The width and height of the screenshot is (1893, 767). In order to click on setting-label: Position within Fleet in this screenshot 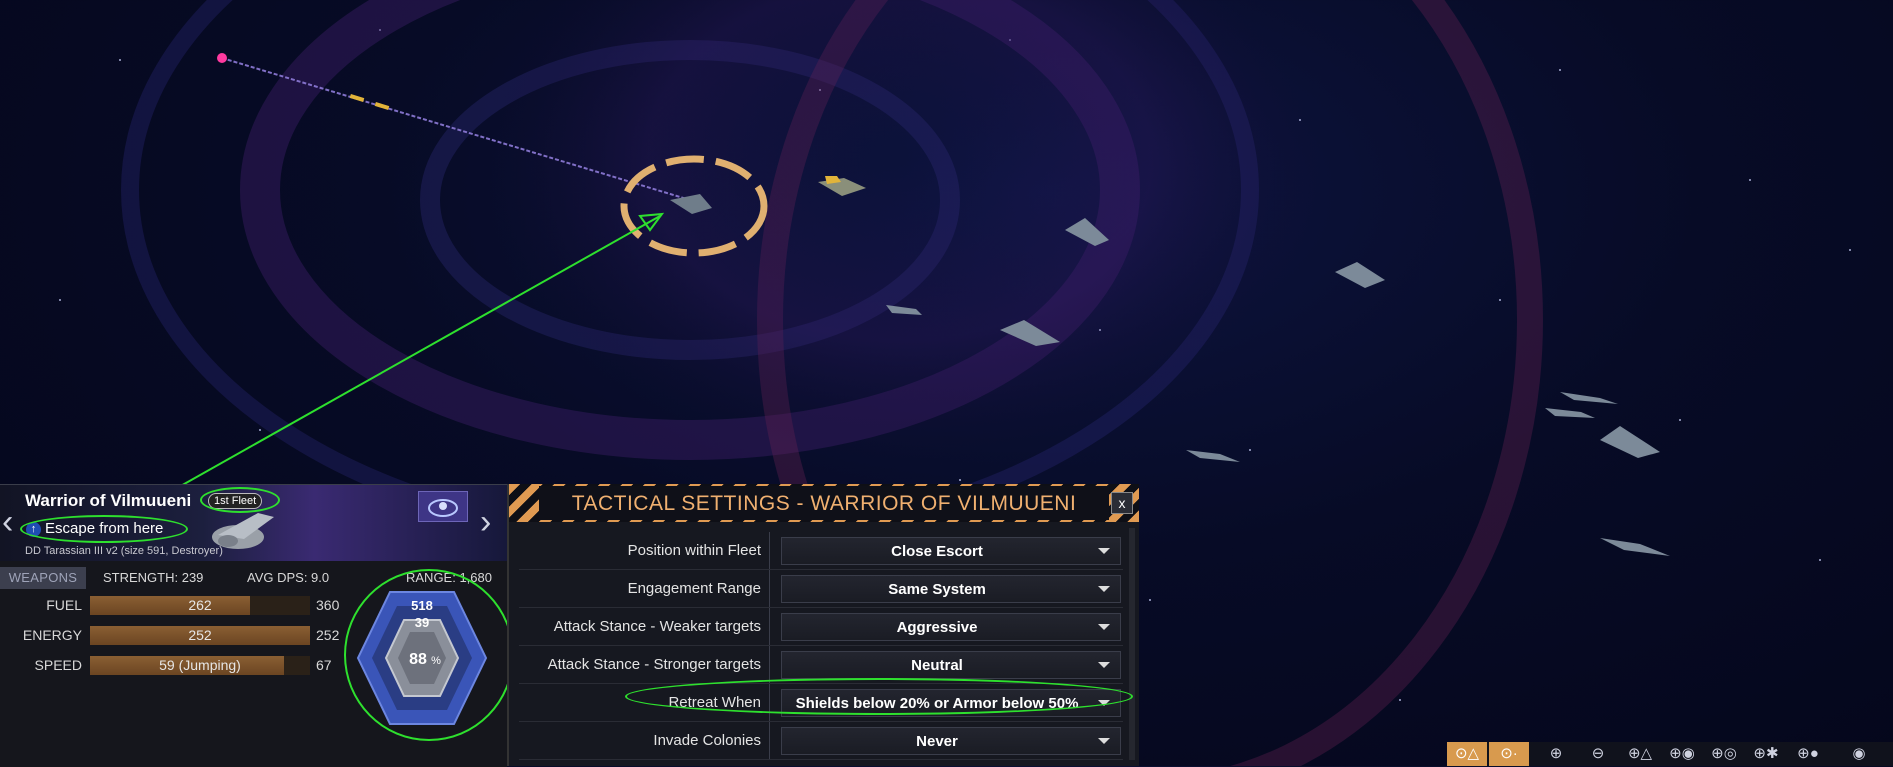, I will do `click(694, 550)`.